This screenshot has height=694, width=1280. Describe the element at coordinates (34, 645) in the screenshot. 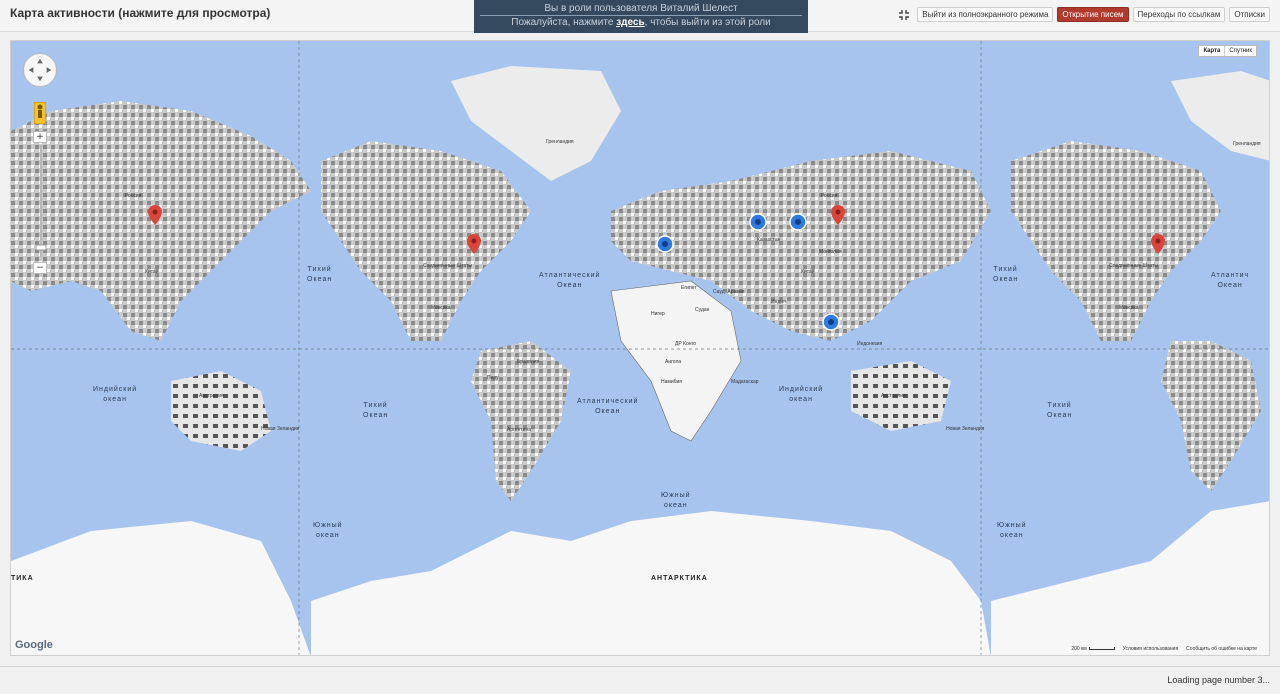

I see `google-logo: Google` at that location.